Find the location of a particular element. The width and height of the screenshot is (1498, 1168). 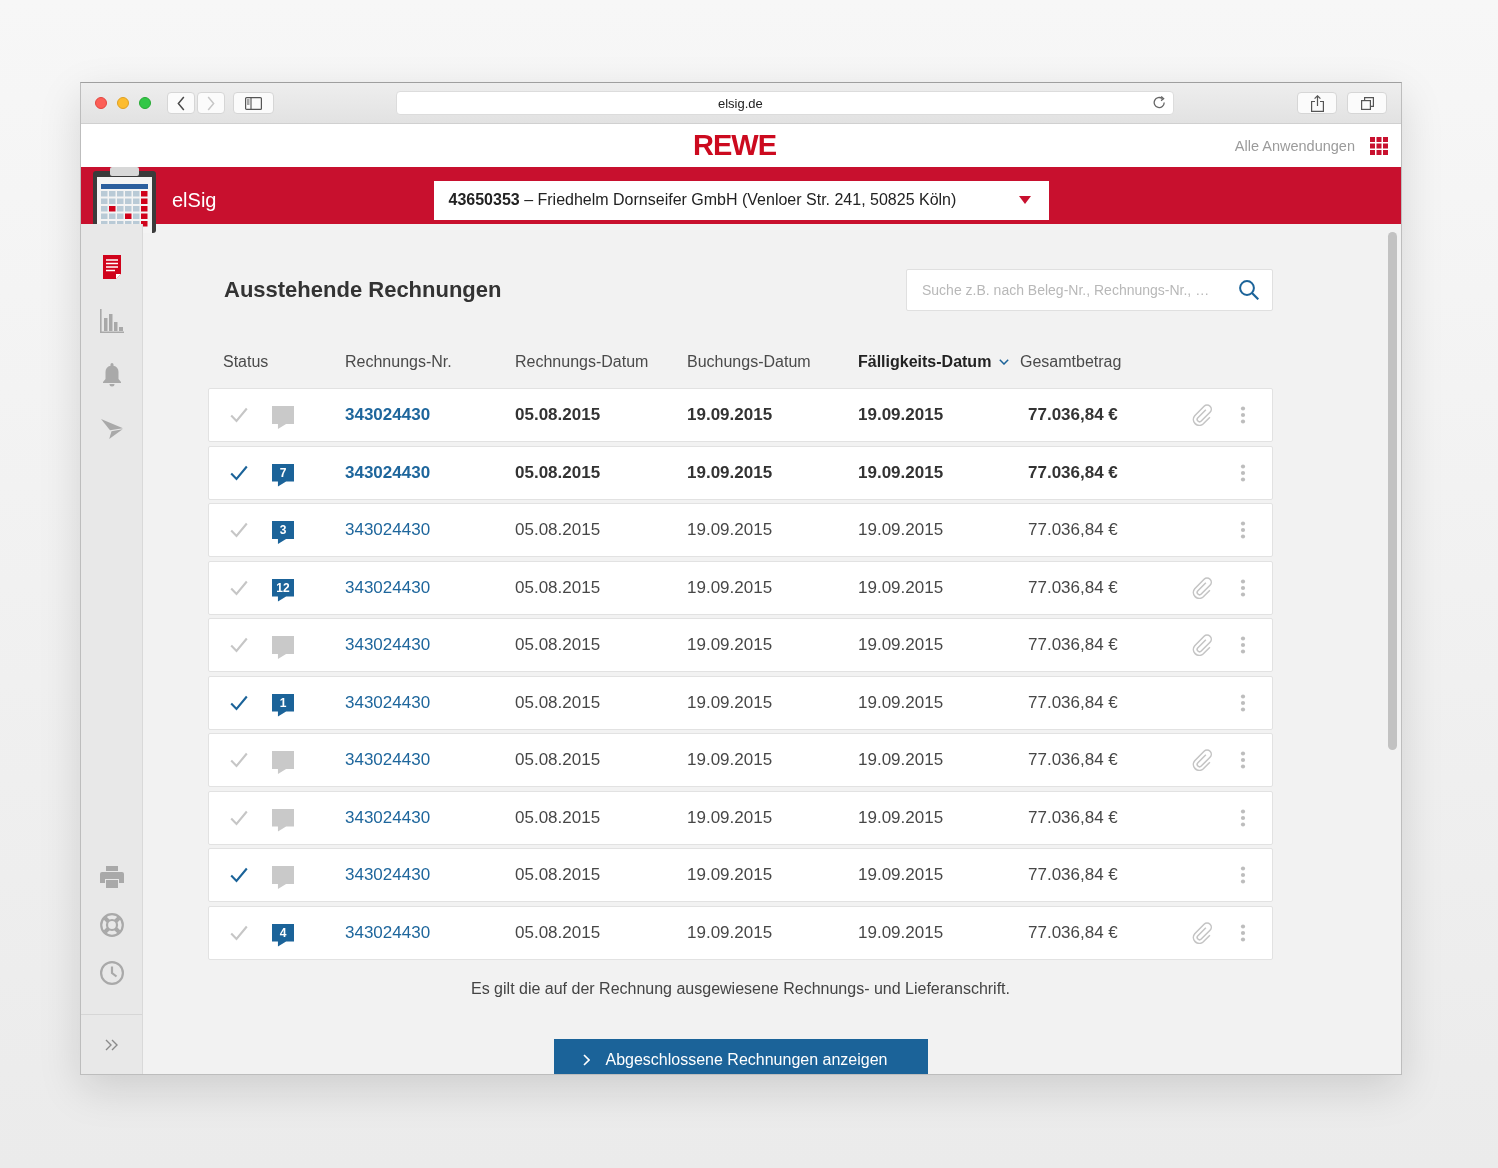

account-dropdown: 43650353 – Friedhelm Dornseifer GmbH (Venloer Str. 241, 50825 Köln) is located at coordinates (741, 200).